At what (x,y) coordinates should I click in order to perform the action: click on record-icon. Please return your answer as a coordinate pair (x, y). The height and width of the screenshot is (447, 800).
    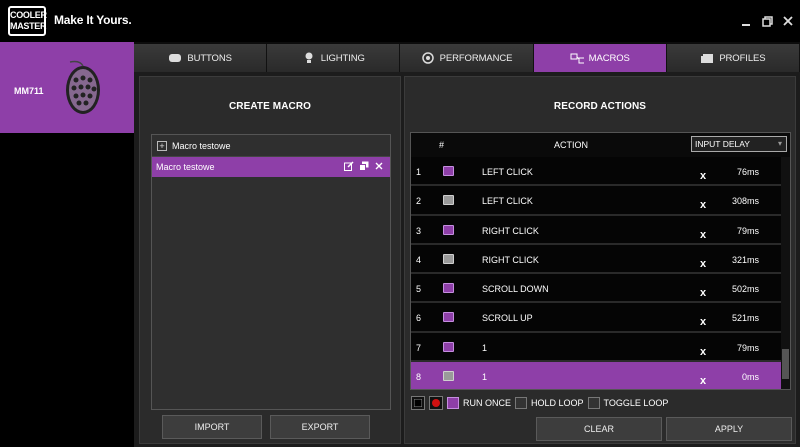
    Looking at the image, I should click on (436, 403).